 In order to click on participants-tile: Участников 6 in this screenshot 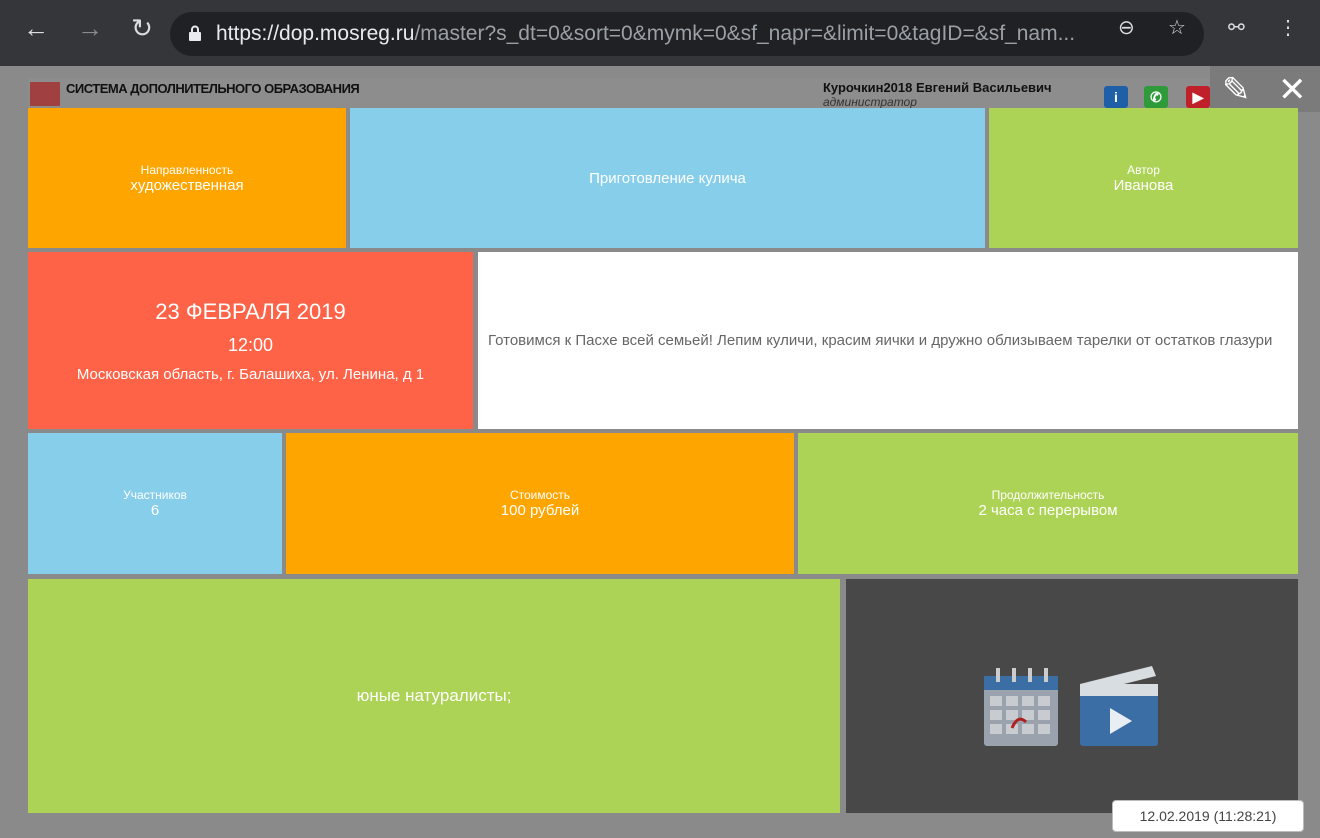, I will do `click(155, 503)`.